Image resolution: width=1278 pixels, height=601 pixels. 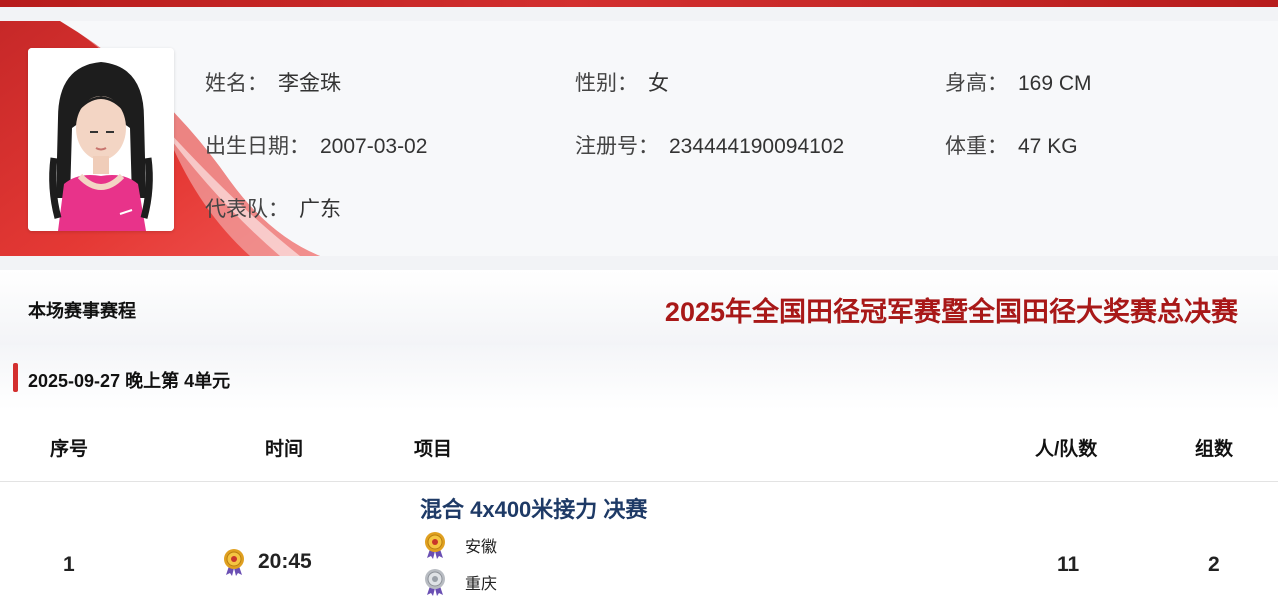 What do you see at coordinates (460, 545) in the screenshot?
I see `gold-medalist: 安徽` at bounding box center [460, 545].